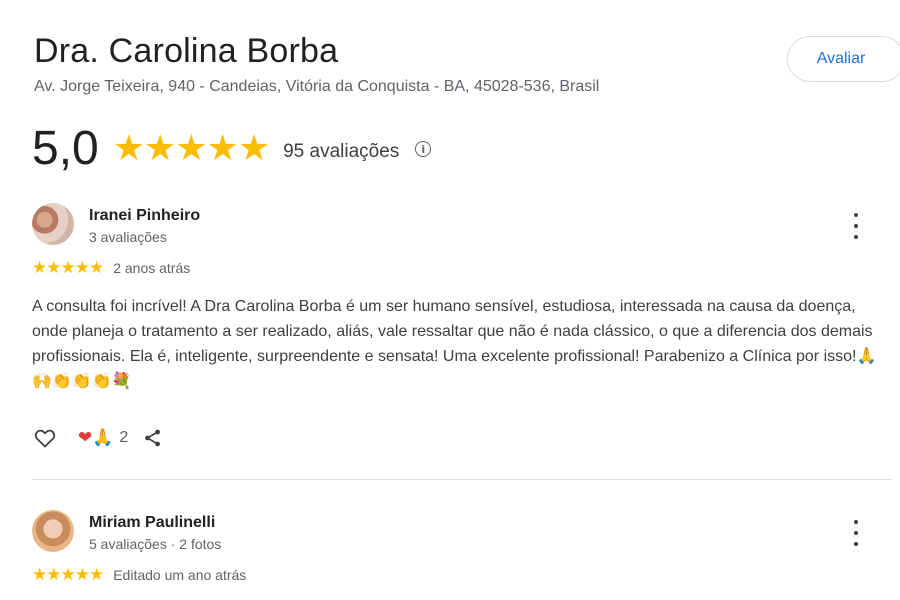  What do you see at coordinates (152, 267) in the screenshot?
I see `review-date: 2 anos atrás` at bounding box center [152, 267].